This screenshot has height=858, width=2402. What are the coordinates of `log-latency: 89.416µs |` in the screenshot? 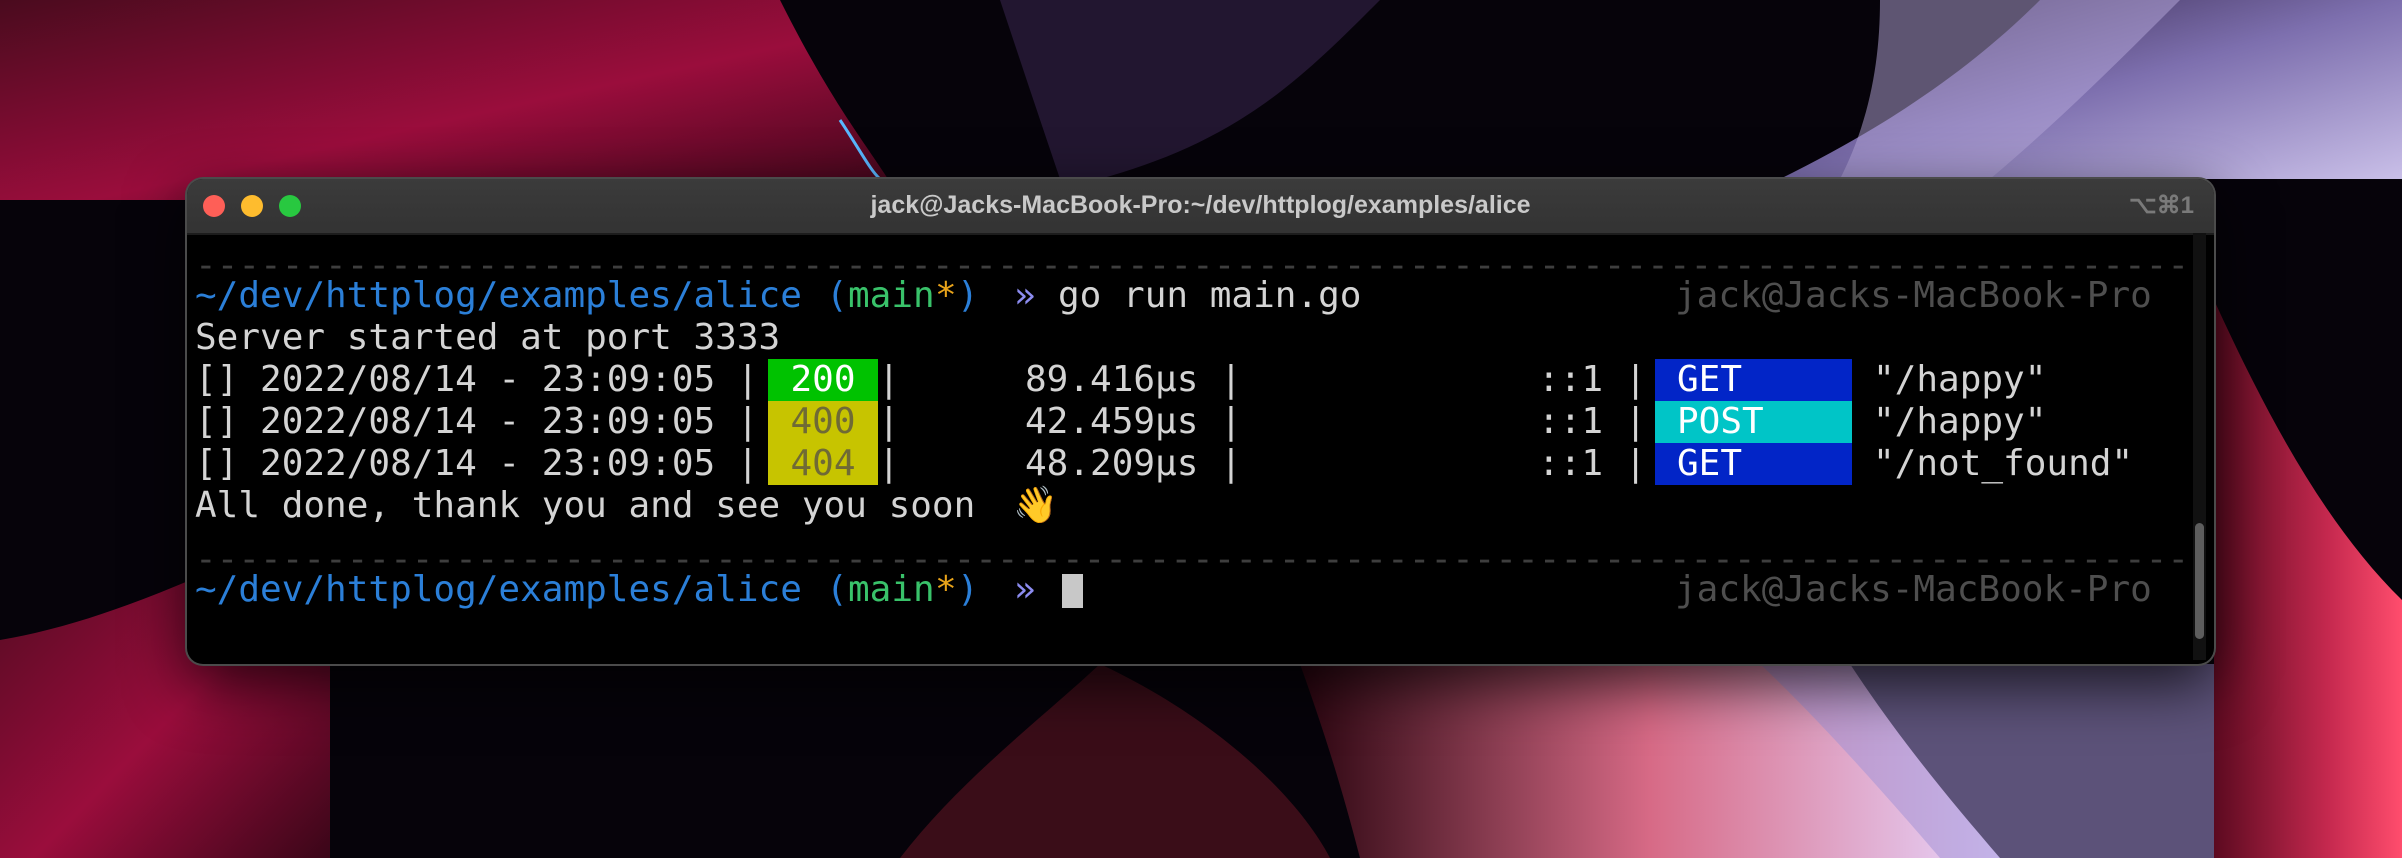 It's located at (1133, 379).